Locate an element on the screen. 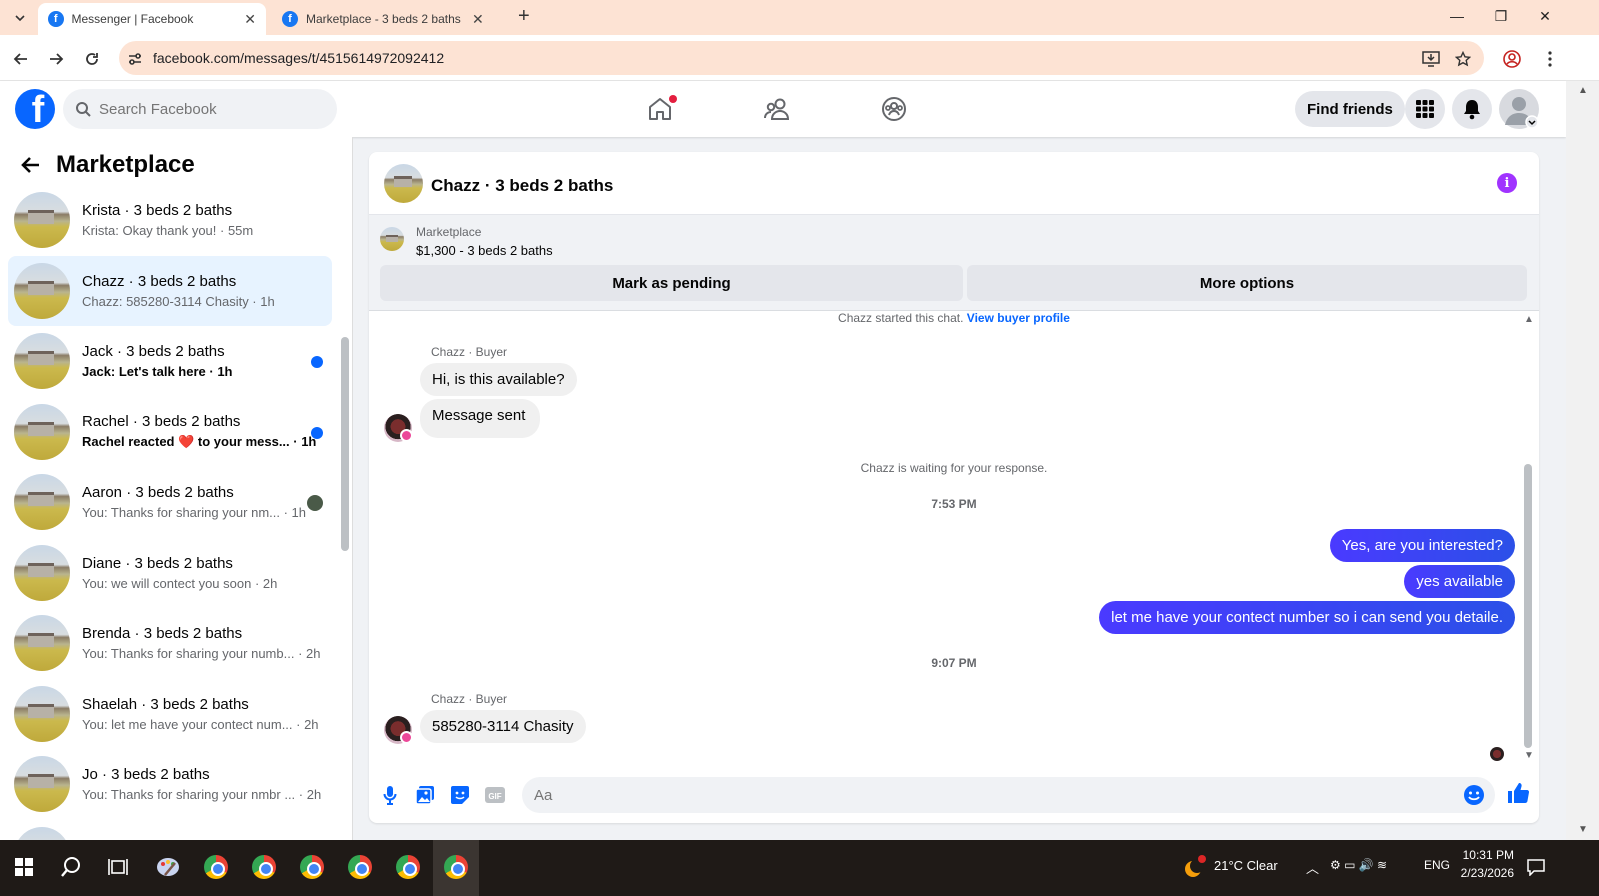 The width and height of the screenshot is (1599, 896). search-input is located at coordinates (209, 109).